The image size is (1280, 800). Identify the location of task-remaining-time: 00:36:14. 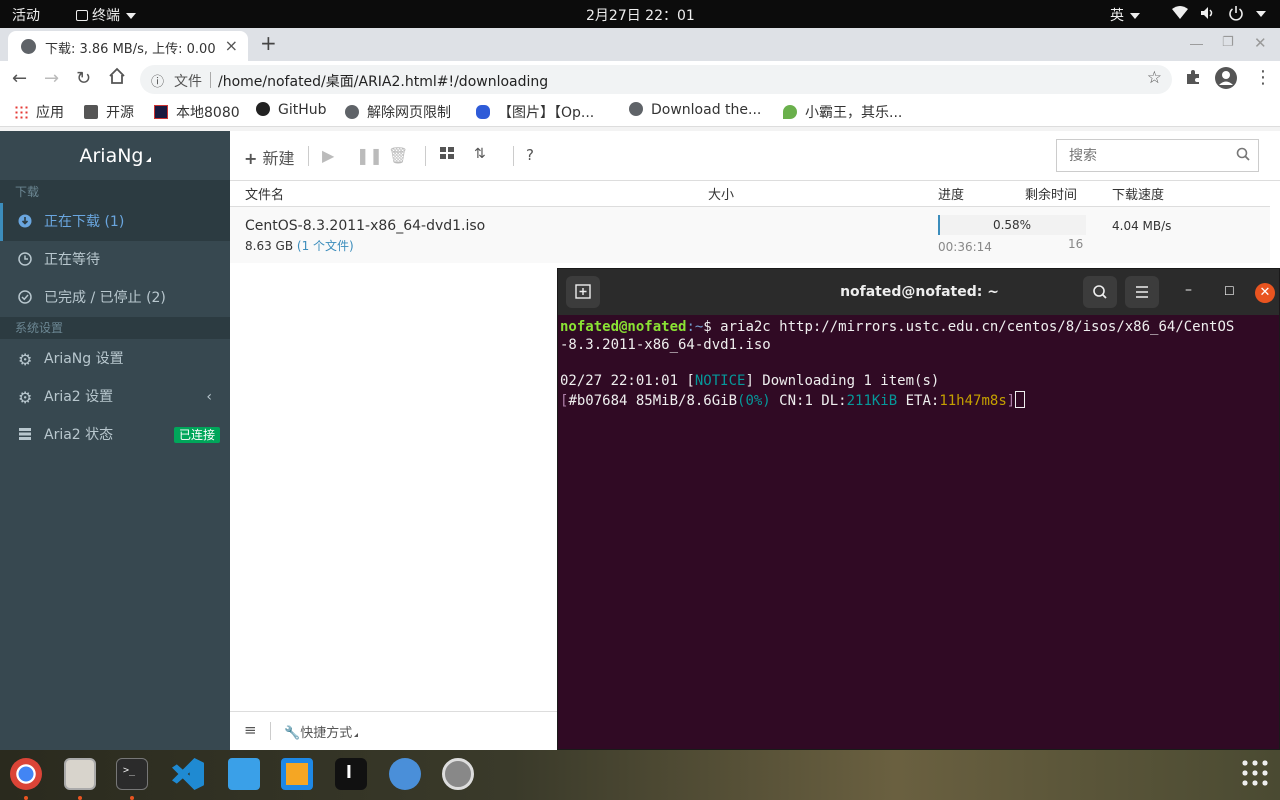
(965, 247).